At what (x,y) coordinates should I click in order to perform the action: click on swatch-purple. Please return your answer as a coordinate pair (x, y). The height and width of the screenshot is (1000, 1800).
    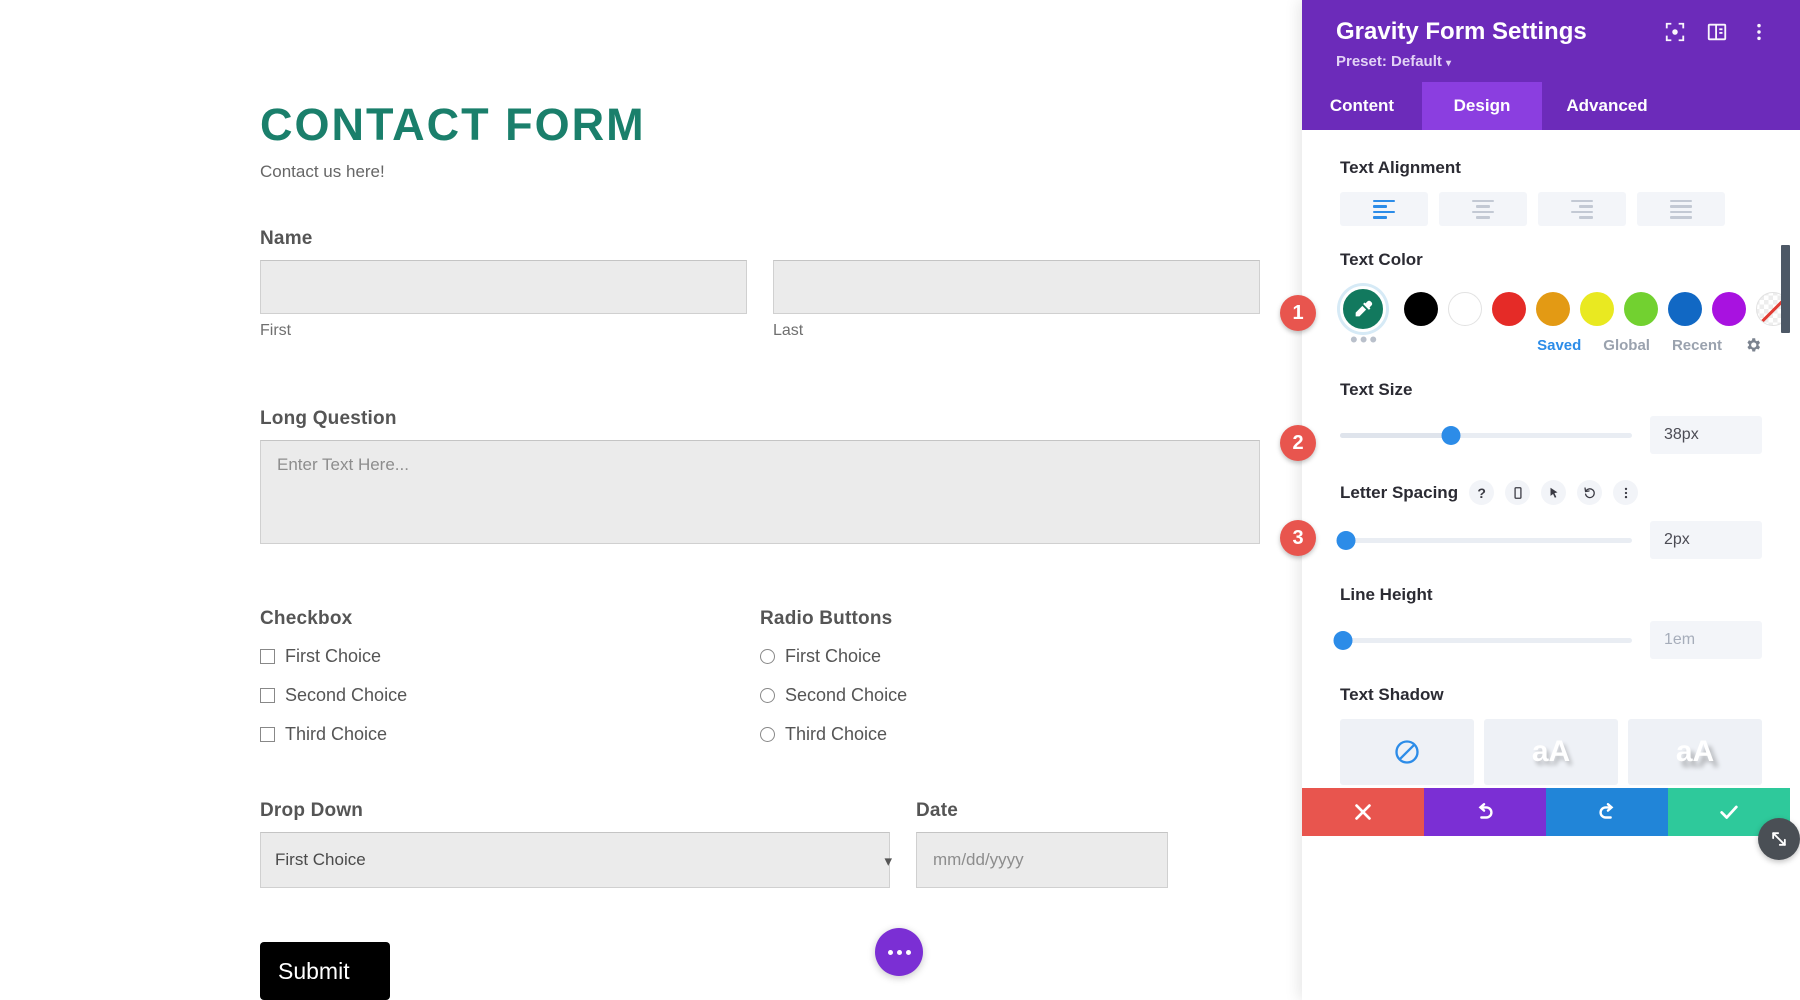
    Looking at the image, I should click on (1729, 309).